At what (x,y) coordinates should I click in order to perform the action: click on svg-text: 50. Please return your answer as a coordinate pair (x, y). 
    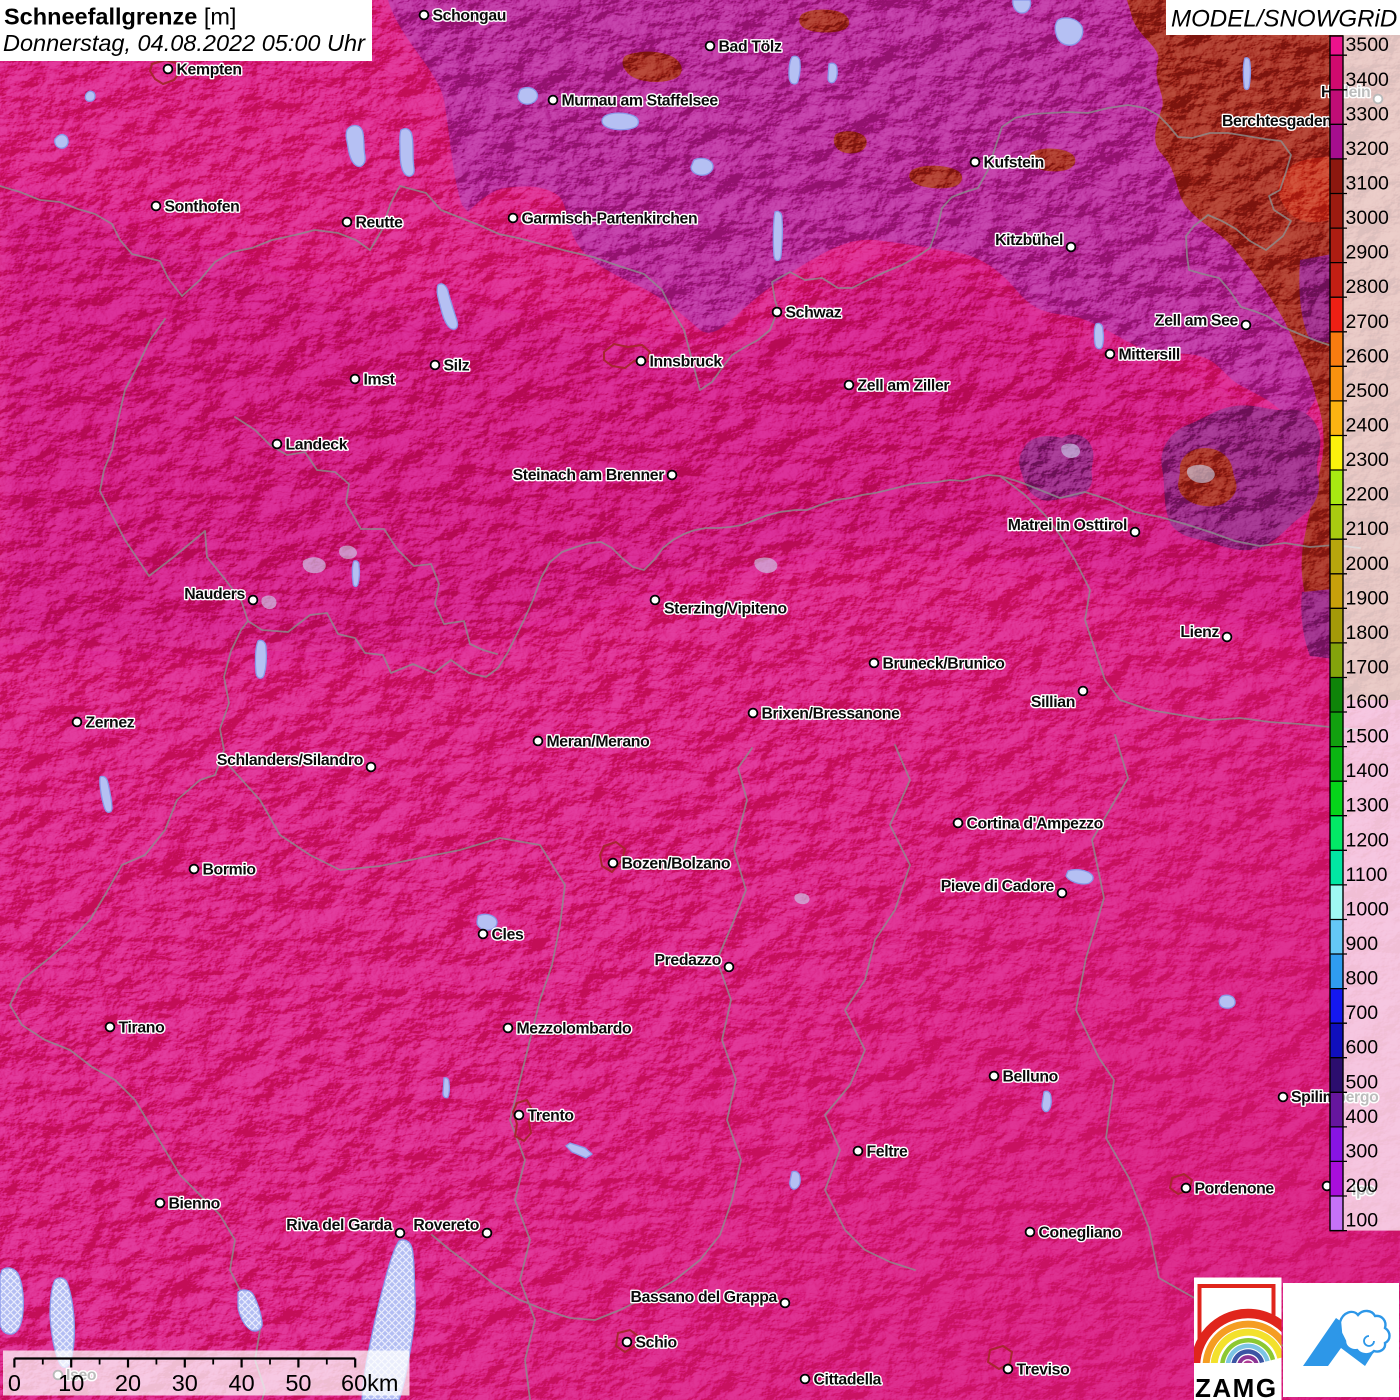
    Looking at the image, I should click on (298, 1383).